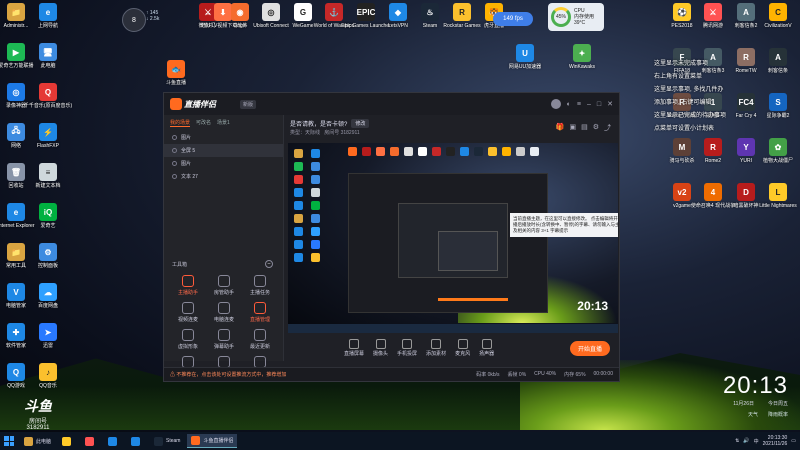 This screenshot has width=800, height=450. I want to click on tab-scene-2: 场景1, so click(223, 123).